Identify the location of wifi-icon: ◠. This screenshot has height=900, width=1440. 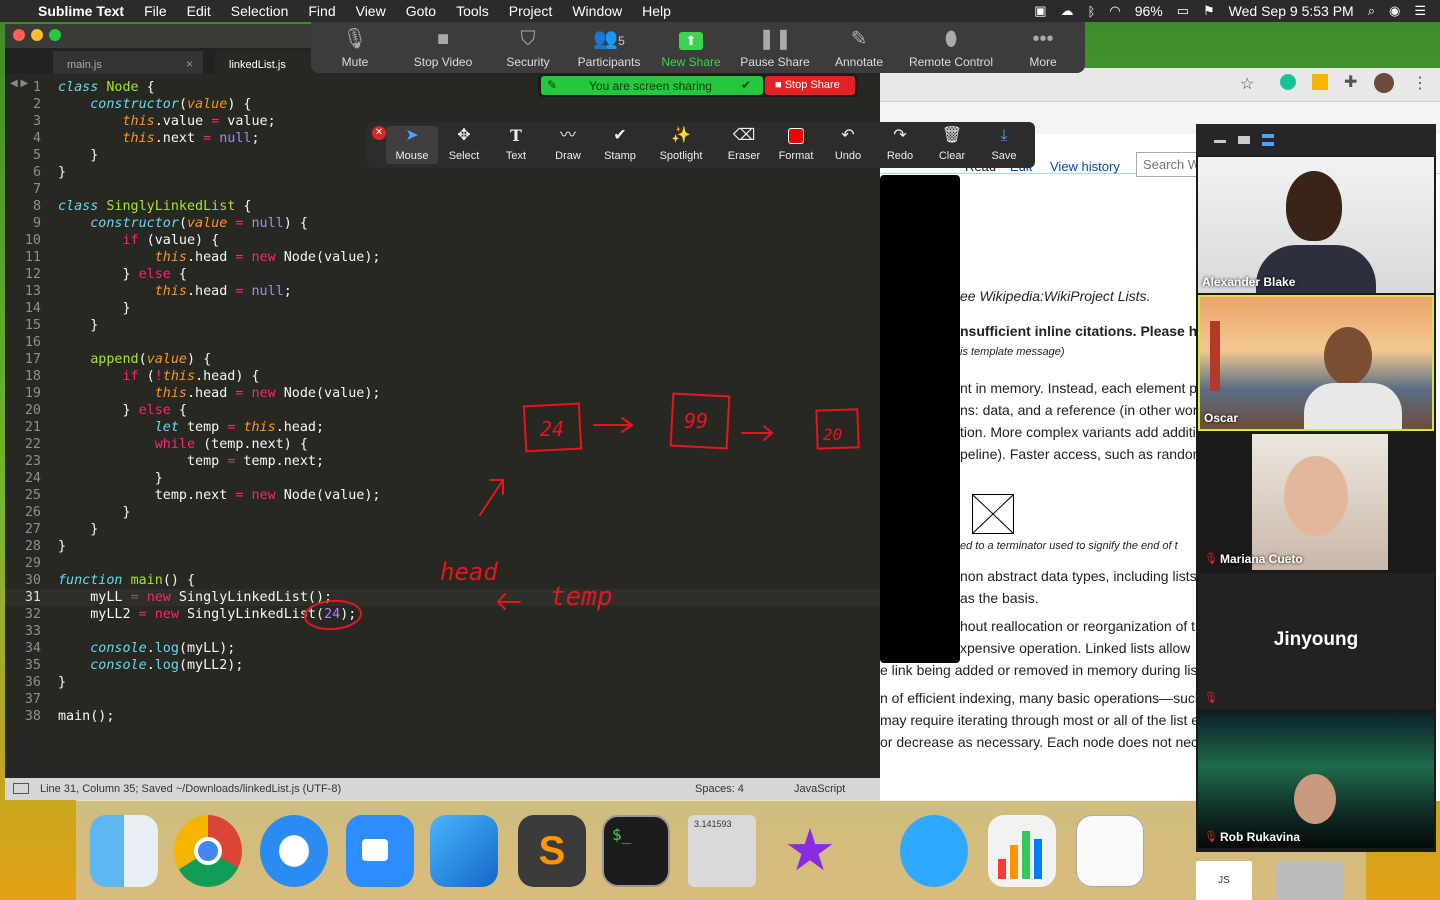
(1114, 11).